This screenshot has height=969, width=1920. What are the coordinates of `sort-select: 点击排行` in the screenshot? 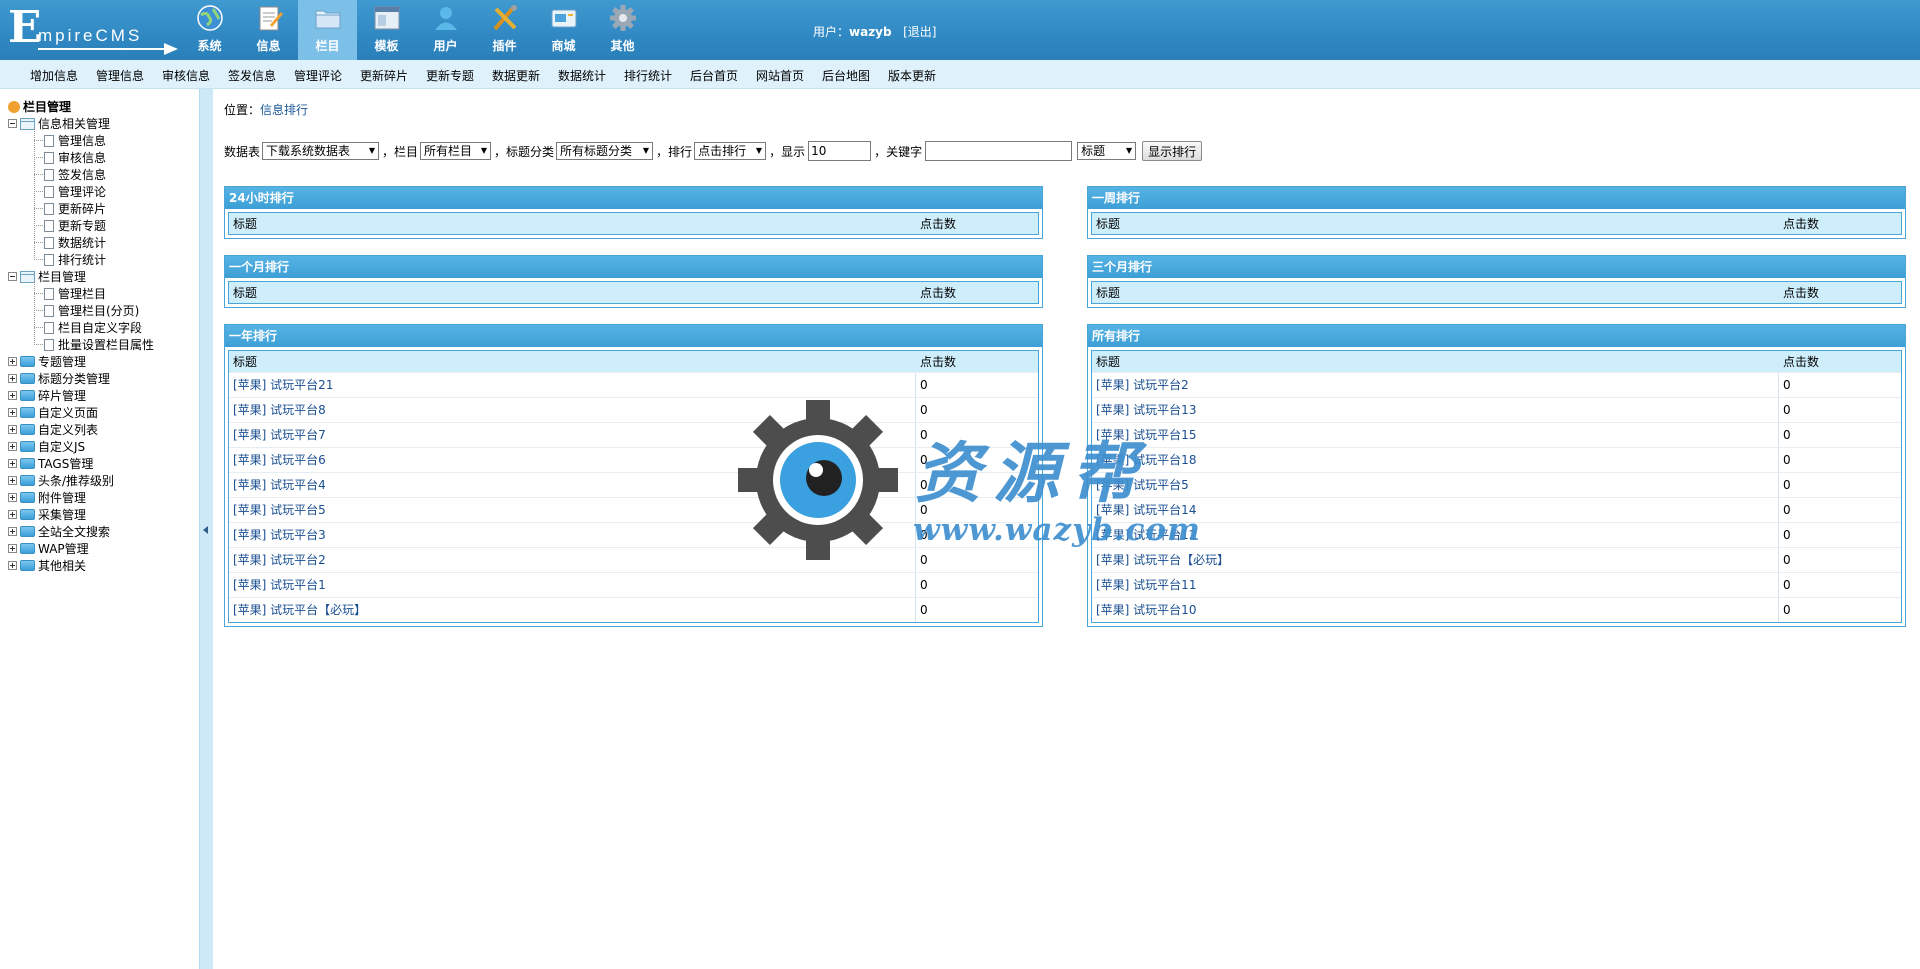 It's located at (730, 151).